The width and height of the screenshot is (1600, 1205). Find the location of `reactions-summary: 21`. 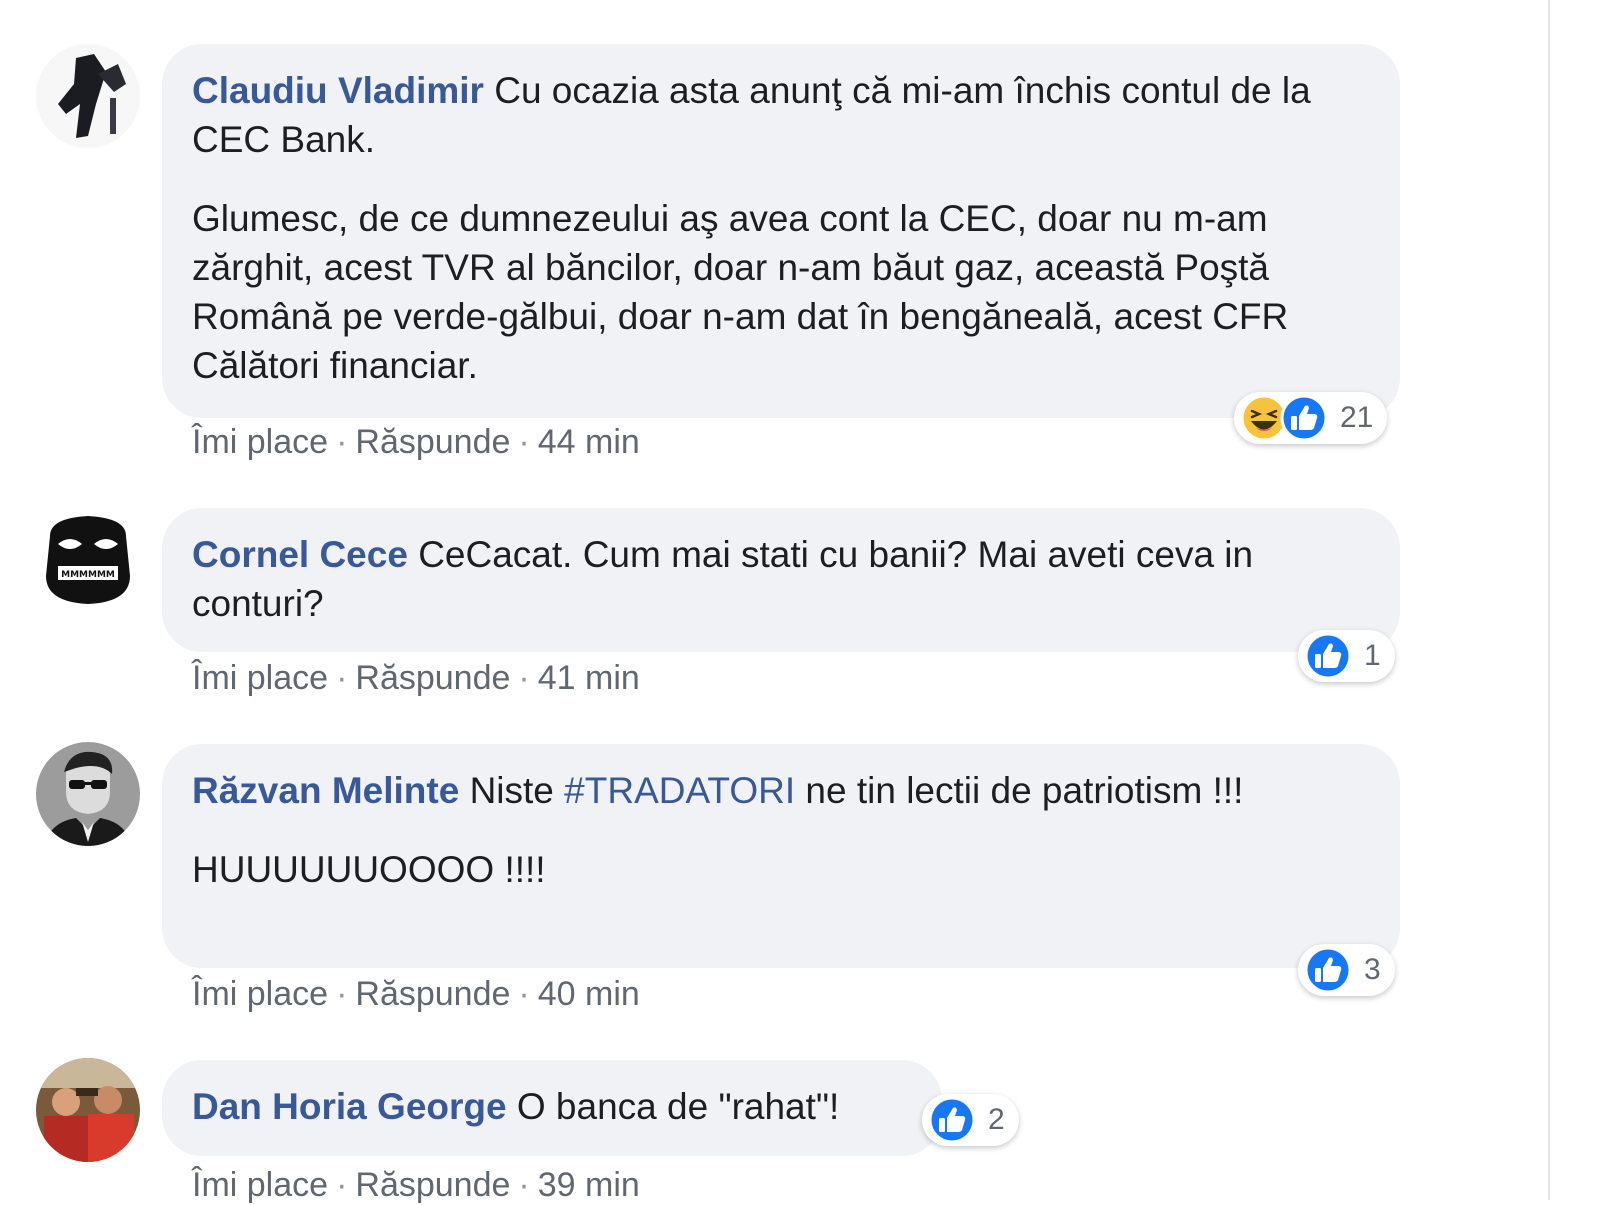

reactions-summary: 21 is located at coordinates (1311, 418).